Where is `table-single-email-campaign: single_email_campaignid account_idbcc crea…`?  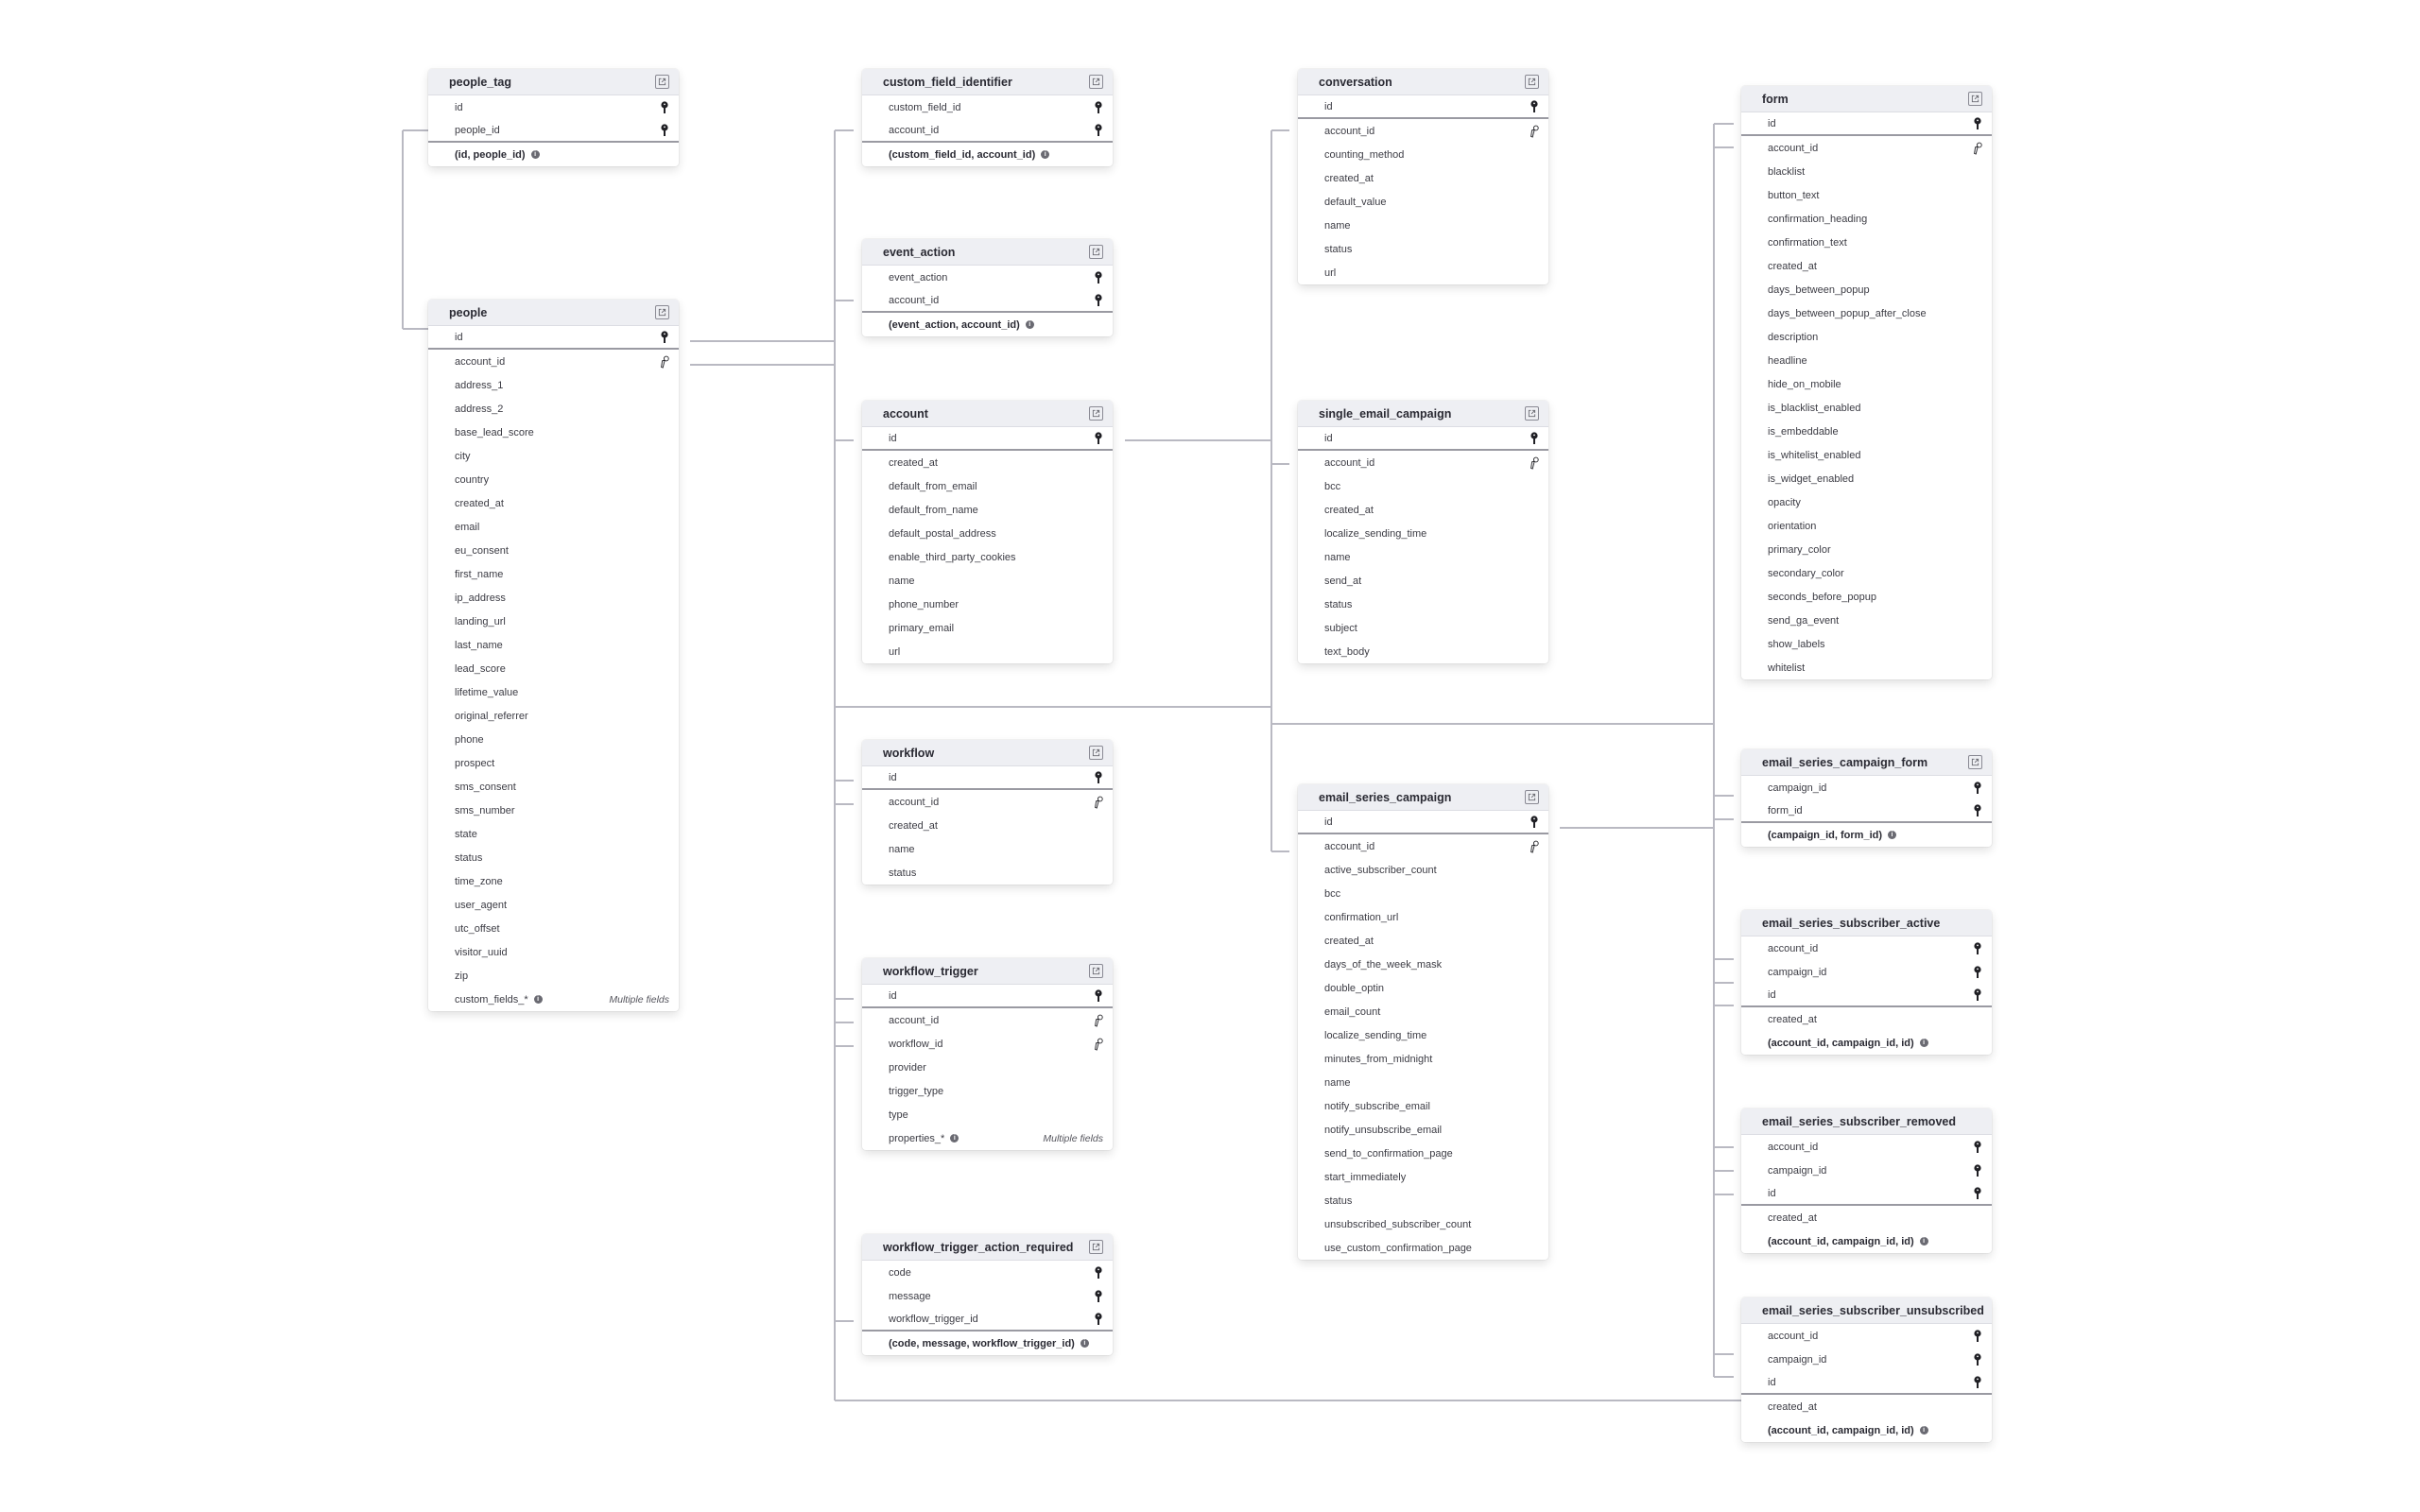
table-single-email-campaign: single_email_campaignid account_idbcc crea… is located at coordinates (1423, 532).